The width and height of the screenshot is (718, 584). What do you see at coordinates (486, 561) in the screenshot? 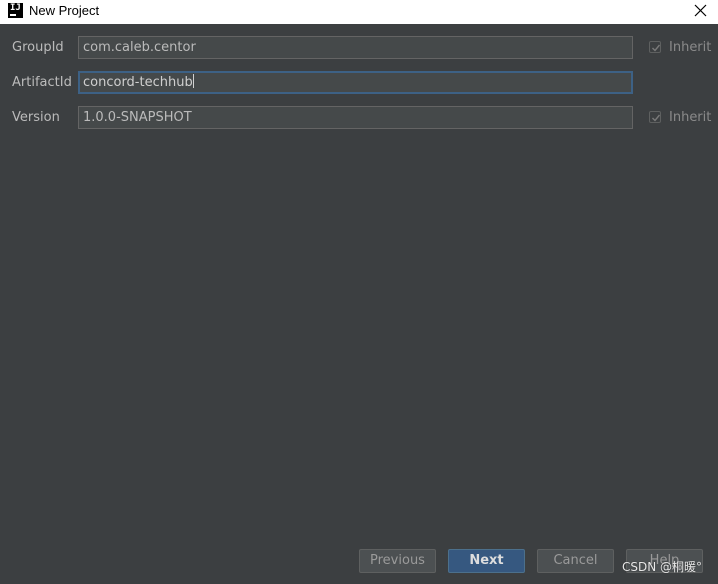
I see `next-button: Next` at bounding box center [486, 561].